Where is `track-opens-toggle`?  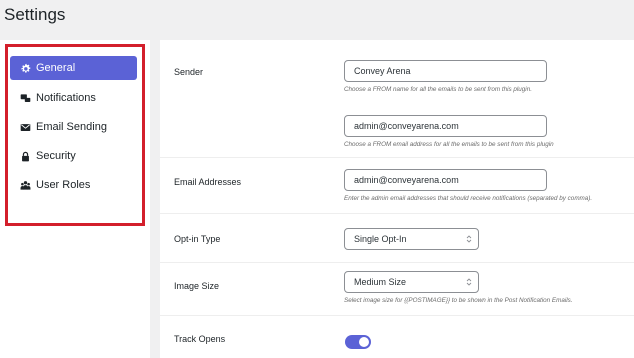 track-opens-toggle is located at coordinates (358, 342).